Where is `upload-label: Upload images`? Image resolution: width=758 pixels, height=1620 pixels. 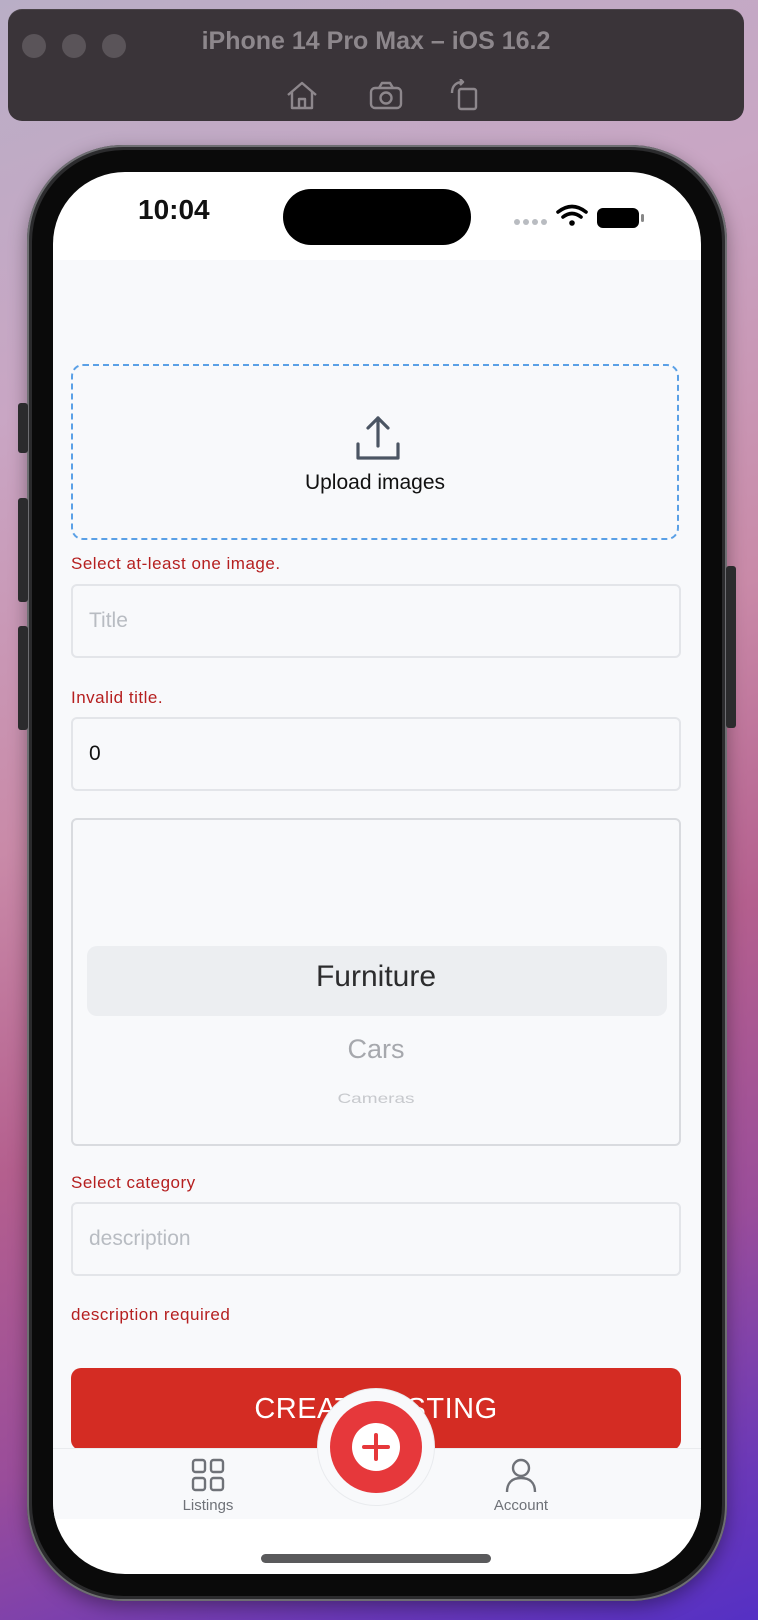
upload-label: Upload images is located at coordinates (375, 482).